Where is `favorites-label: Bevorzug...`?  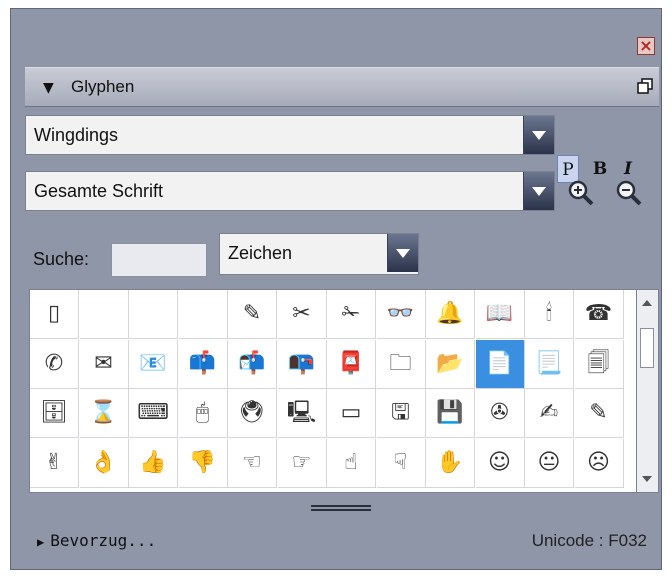 favorites-label: Bevorzug... is located at coordinates (103, 540).